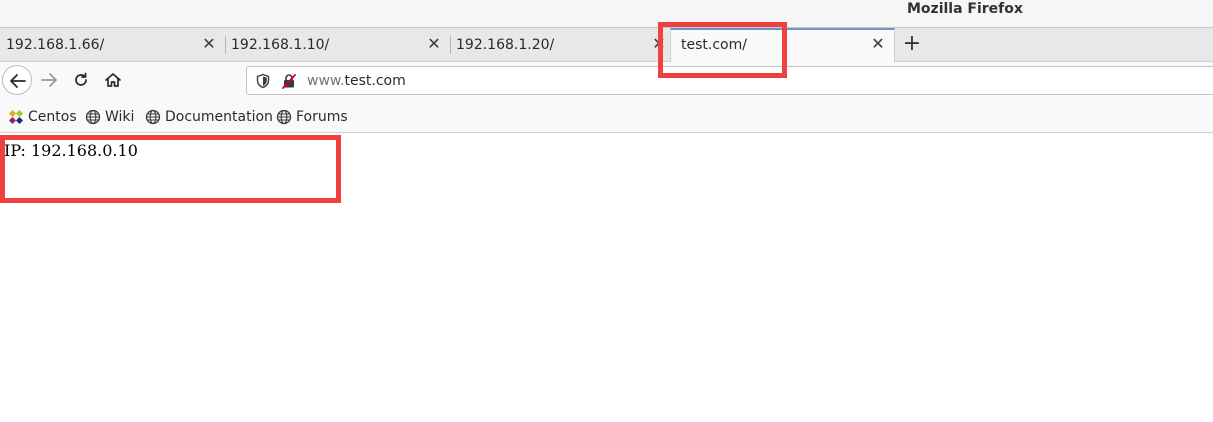 This screenshot has height=422, width=1213. I want to click on bookmark-centos: Centos, so click(43, 117).